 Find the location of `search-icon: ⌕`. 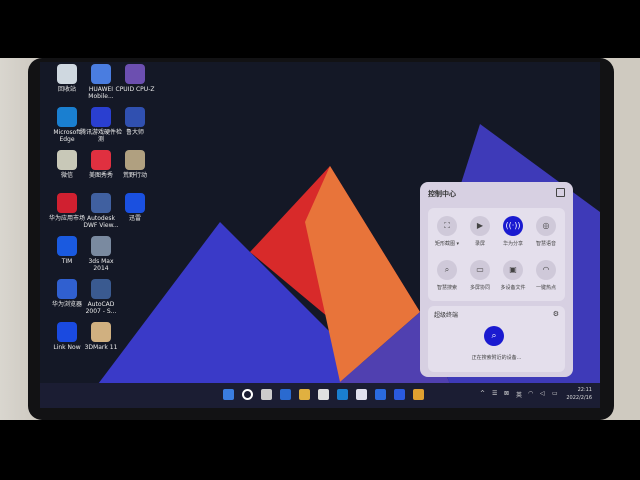

search-icon: ⌕ is located at coordinates (447, 270).